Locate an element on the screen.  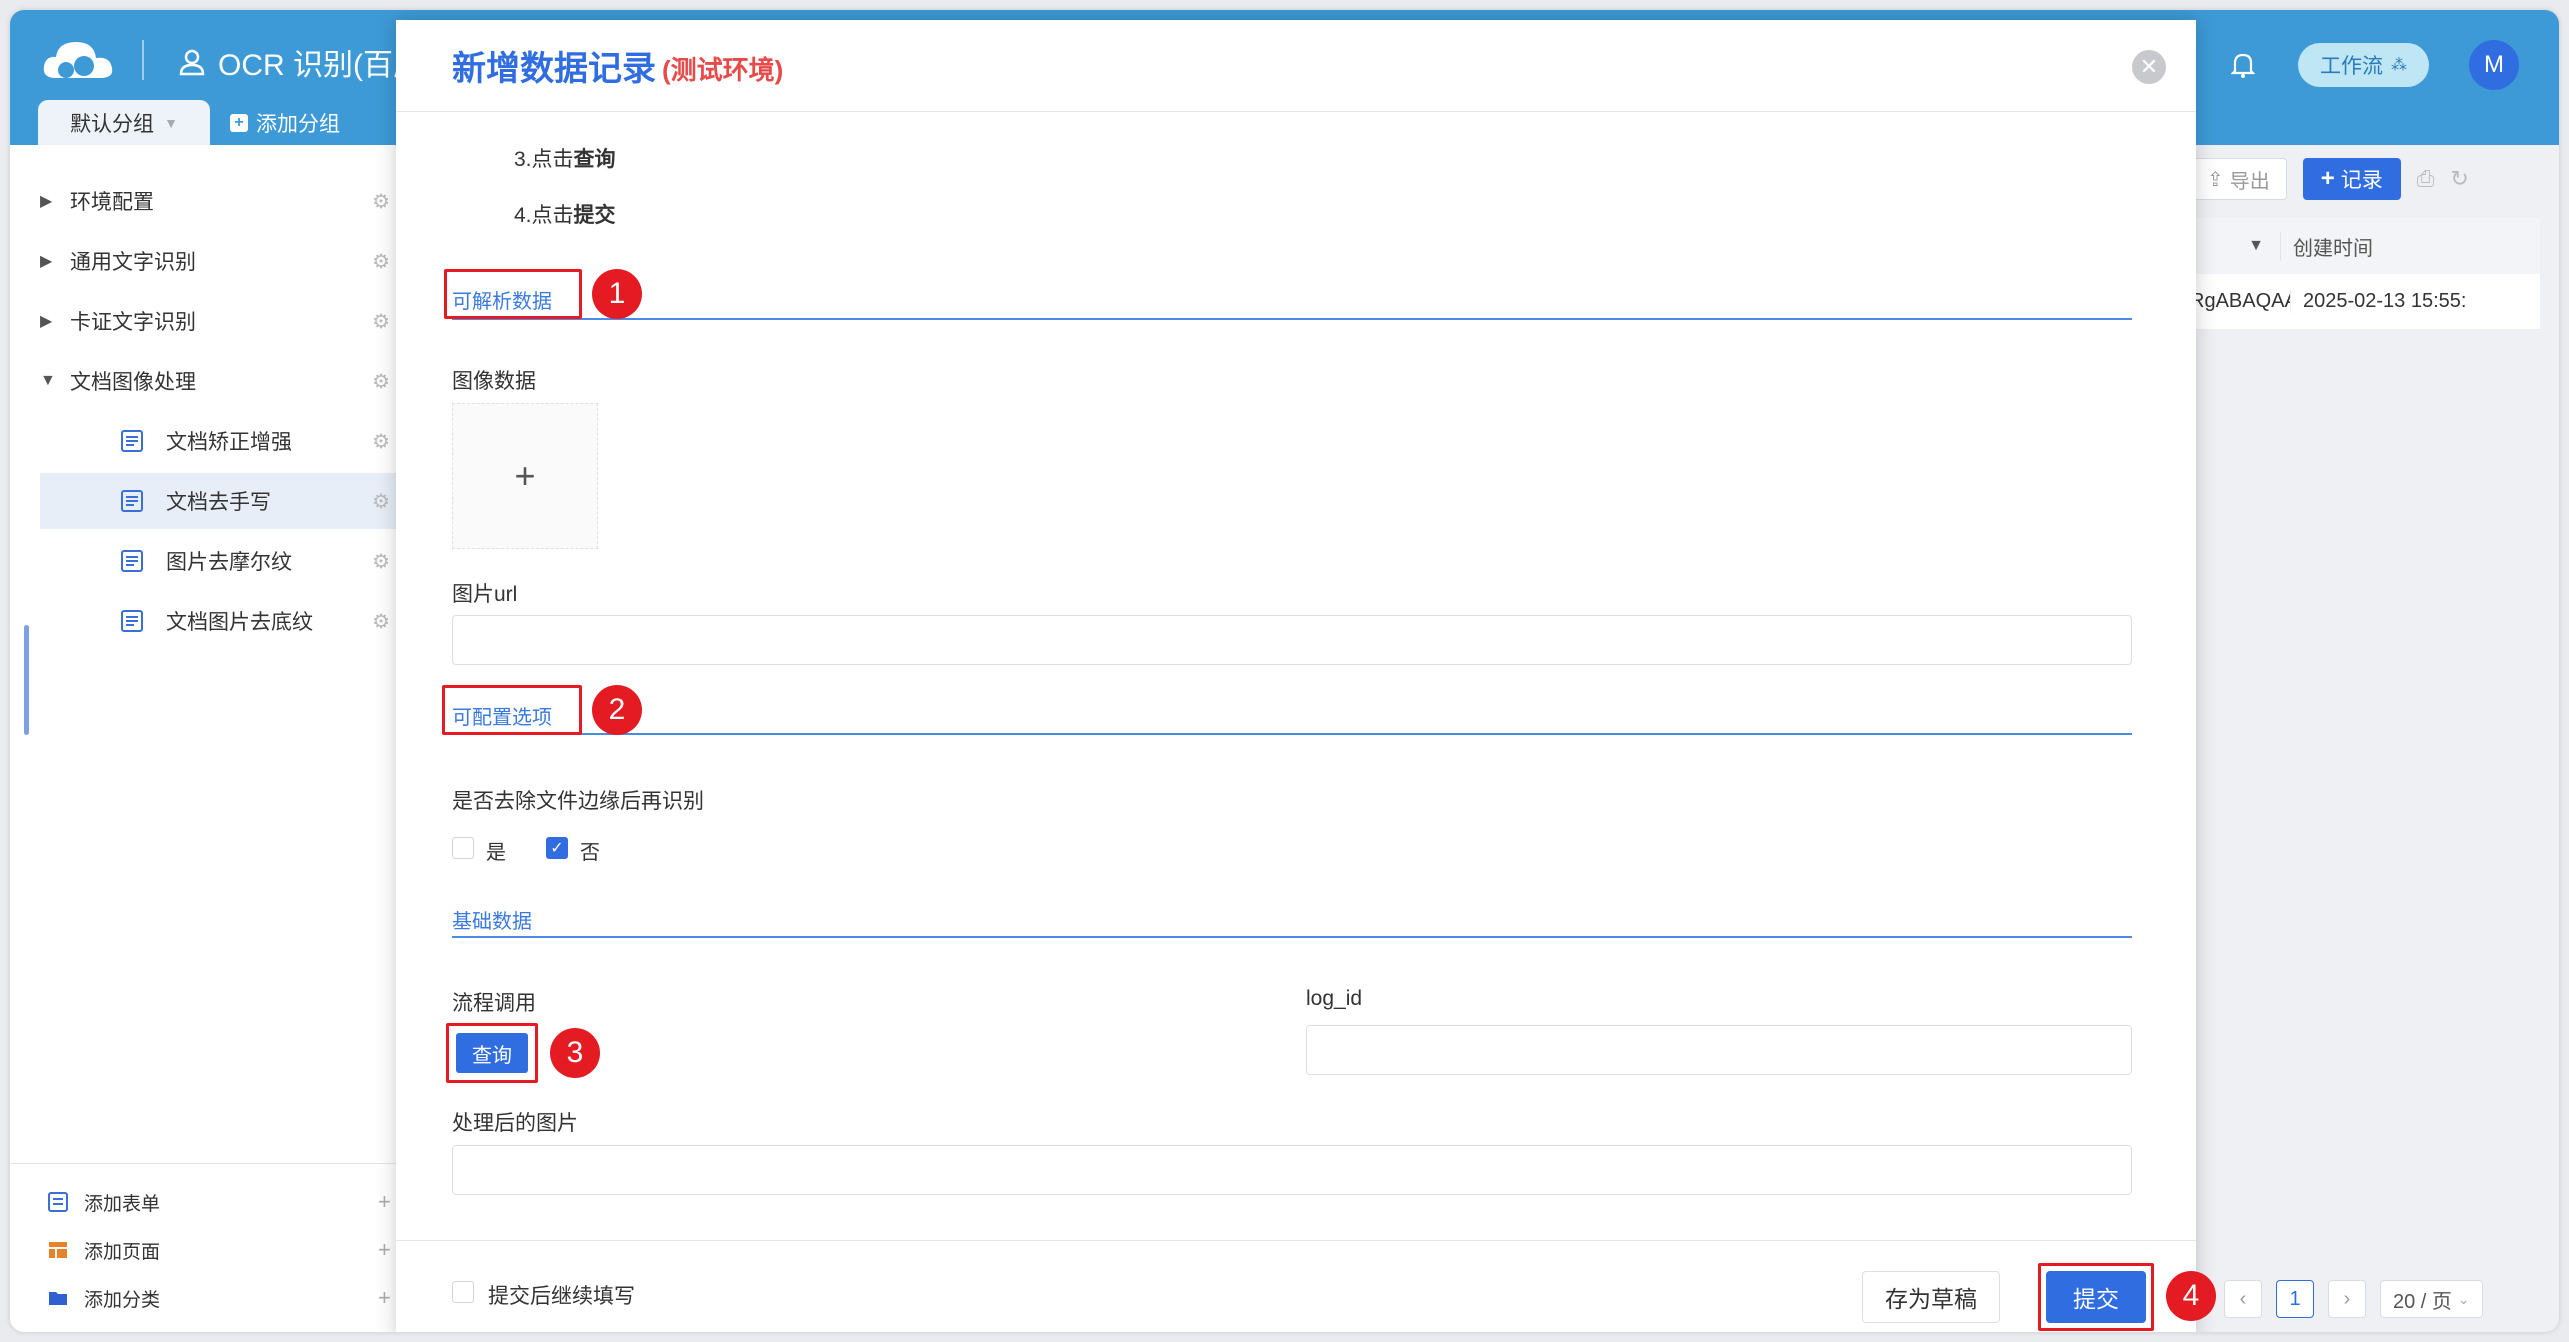
add-group-button: + 添加分组 is located at coordinates (285, 123).